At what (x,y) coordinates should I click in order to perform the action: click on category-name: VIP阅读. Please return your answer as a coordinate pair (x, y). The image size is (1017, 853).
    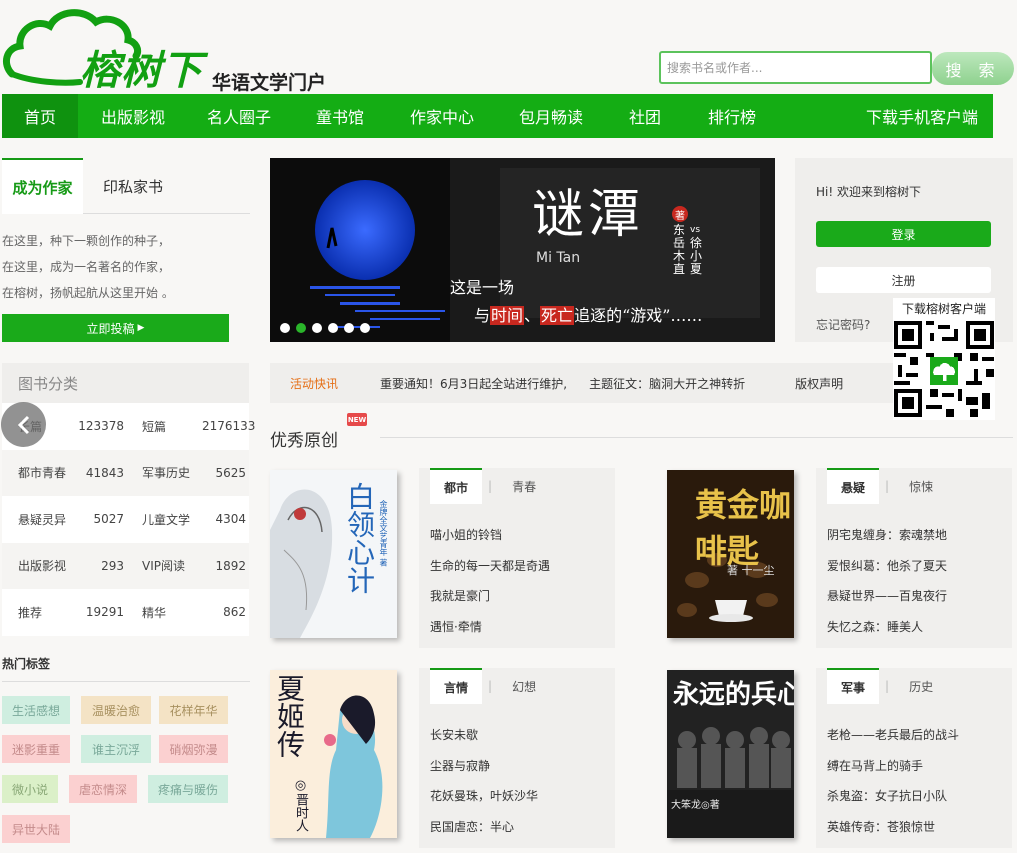
    Looking at the image, I should click on (163, 565).